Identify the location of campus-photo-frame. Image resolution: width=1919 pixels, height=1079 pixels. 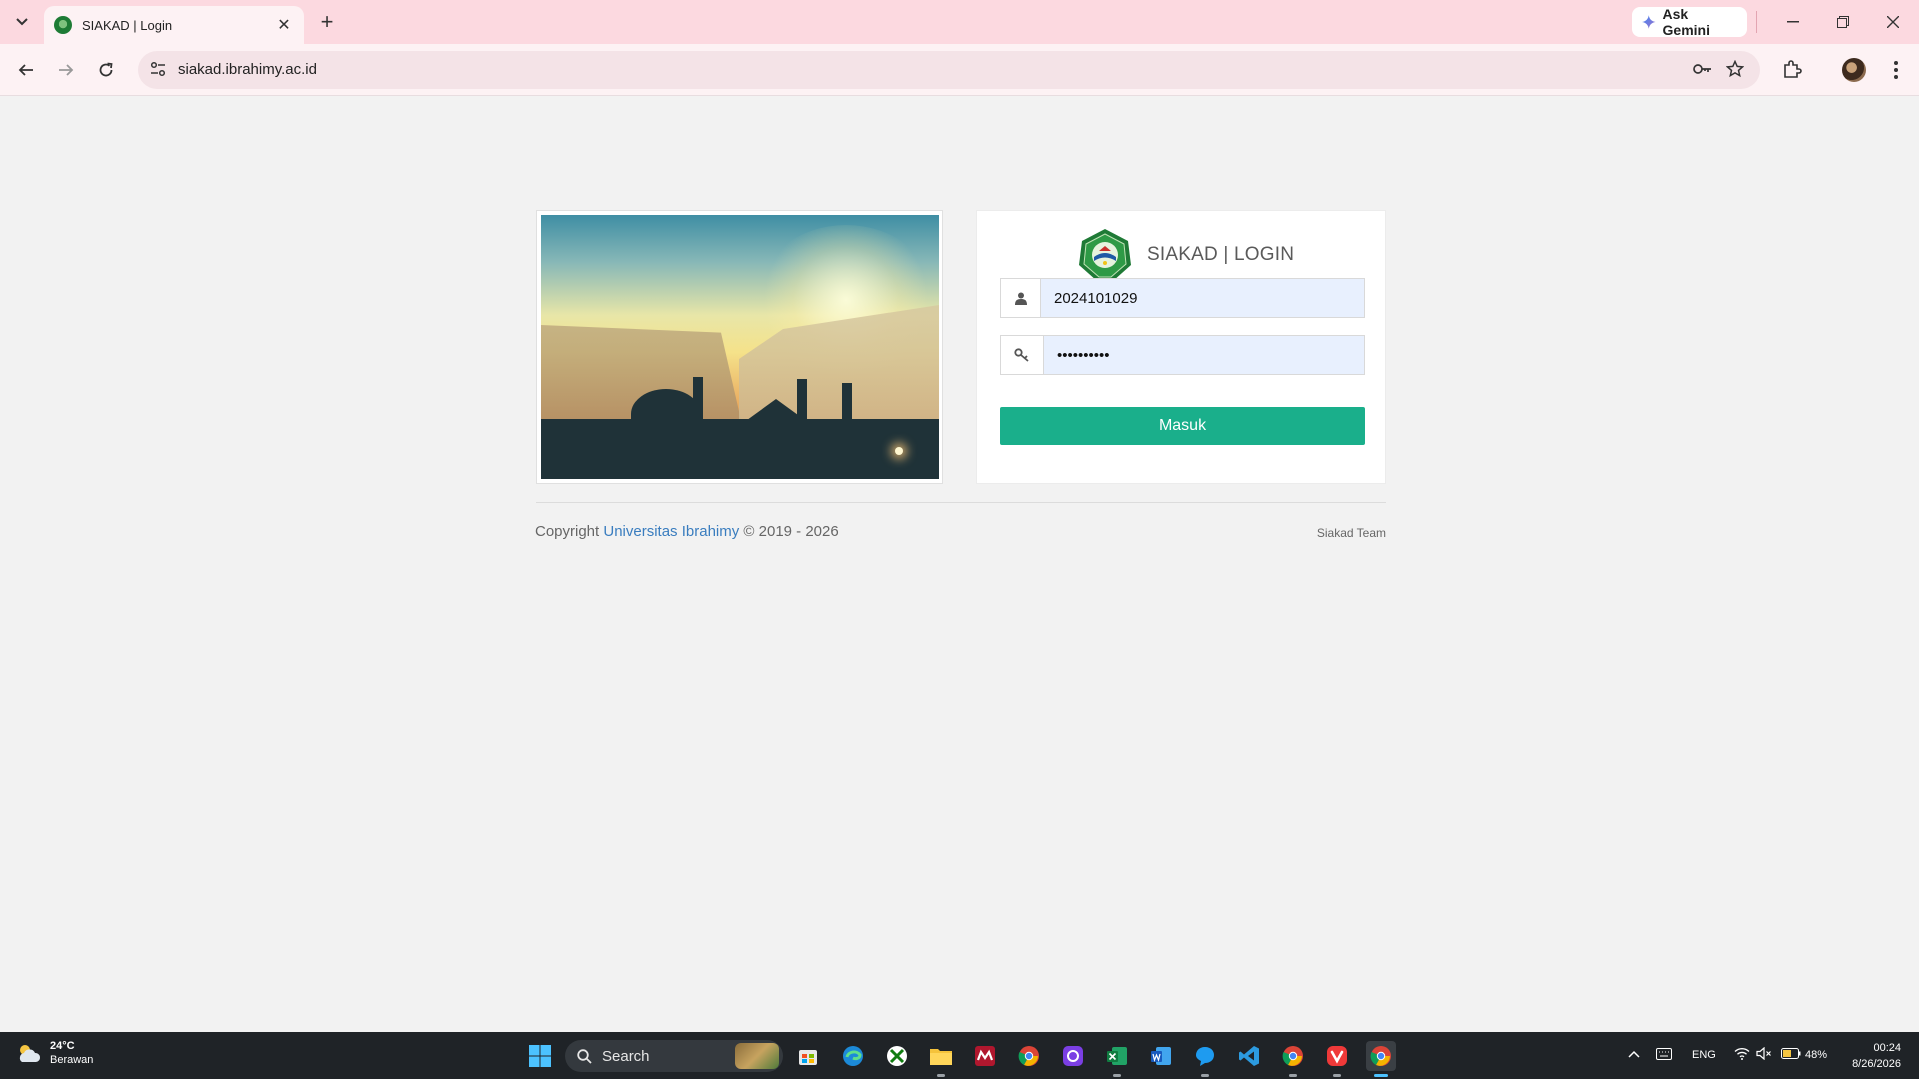
(739, 347).